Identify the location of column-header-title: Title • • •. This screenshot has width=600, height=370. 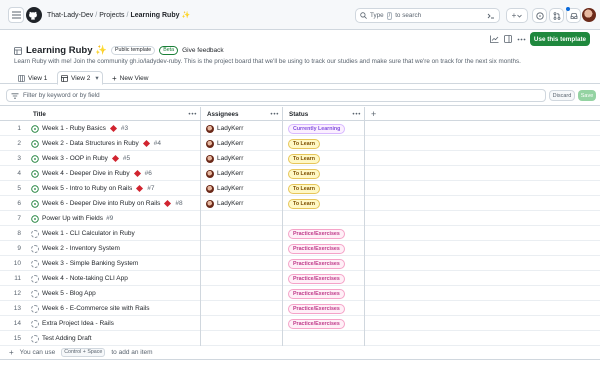
(114, 114).